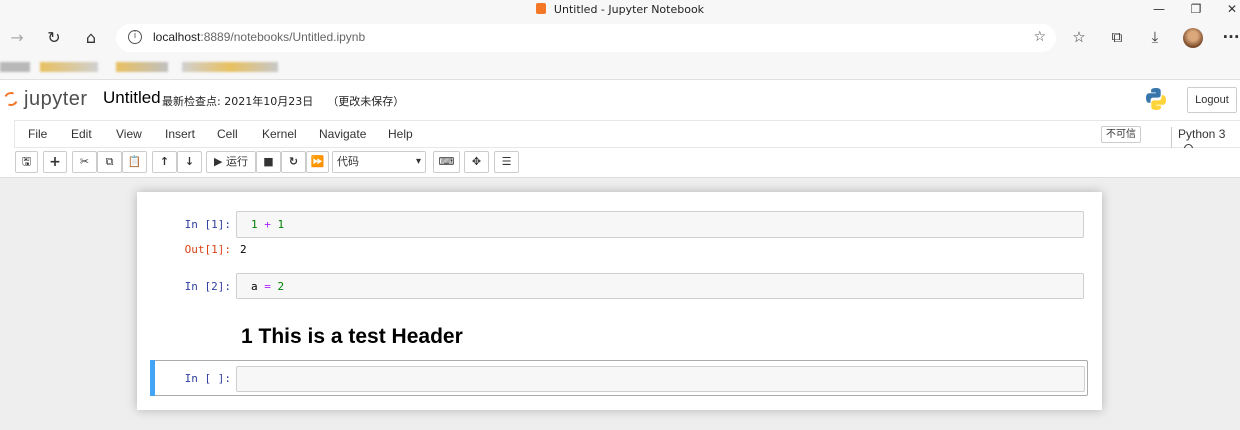 The width and height of the screenshot is (1240, 430). What do you see at coordinates (476, 162) in the screenshot?
I see `crosshair-icon: ✥` at bounding box center [476, 162].